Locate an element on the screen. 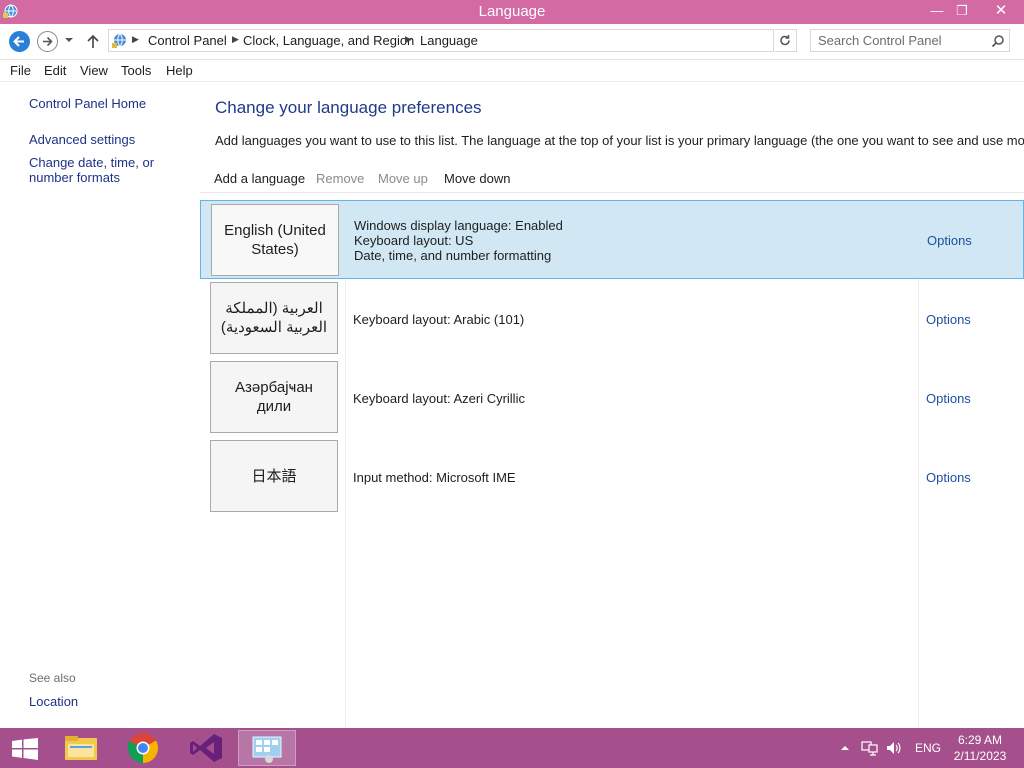 The width and height of the screenshot is (1024, 768). network-icon is located at coordinates (870, 748).